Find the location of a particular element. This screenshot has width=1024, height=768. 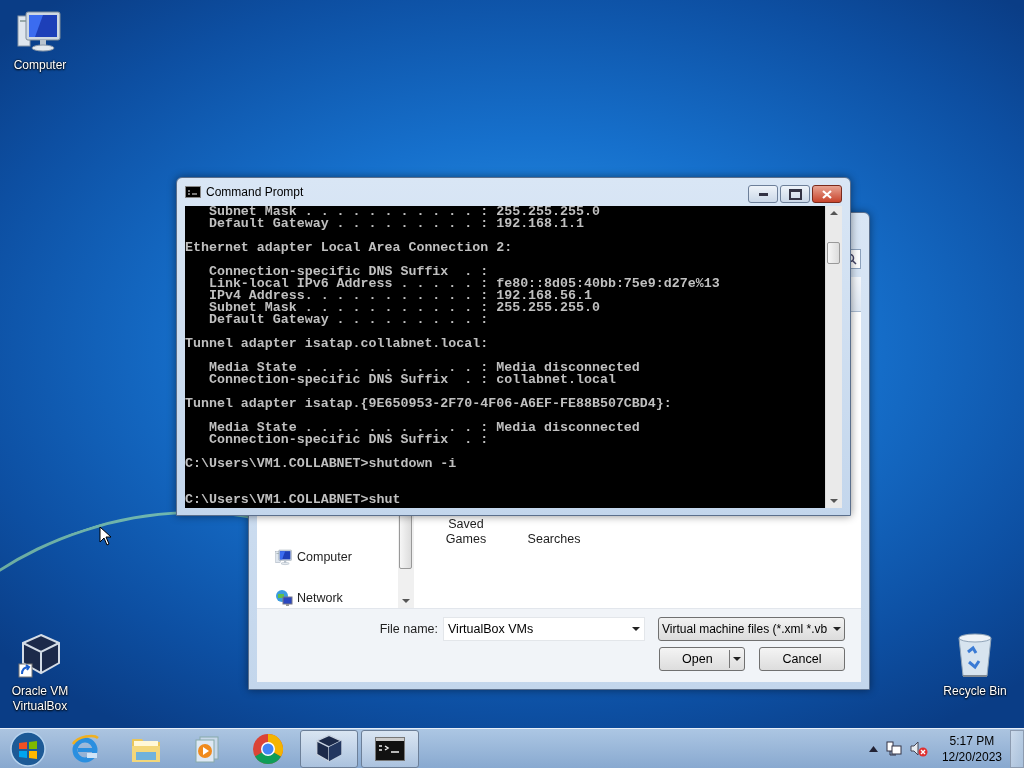

start-button is located at coordinates (28, 748).